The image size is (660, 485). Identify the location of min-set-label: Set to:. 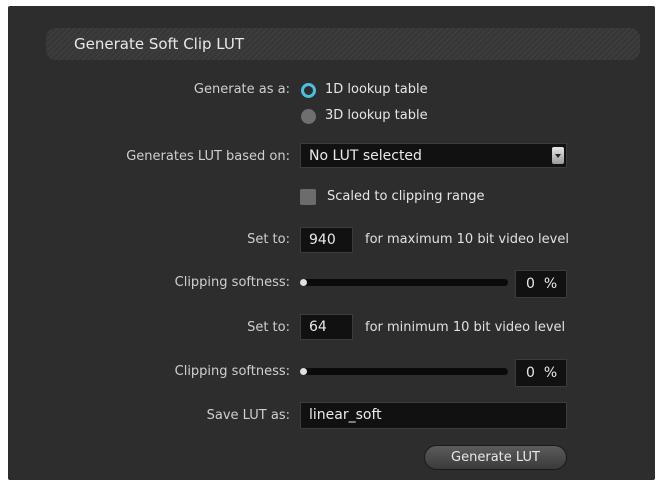
(268, 327).